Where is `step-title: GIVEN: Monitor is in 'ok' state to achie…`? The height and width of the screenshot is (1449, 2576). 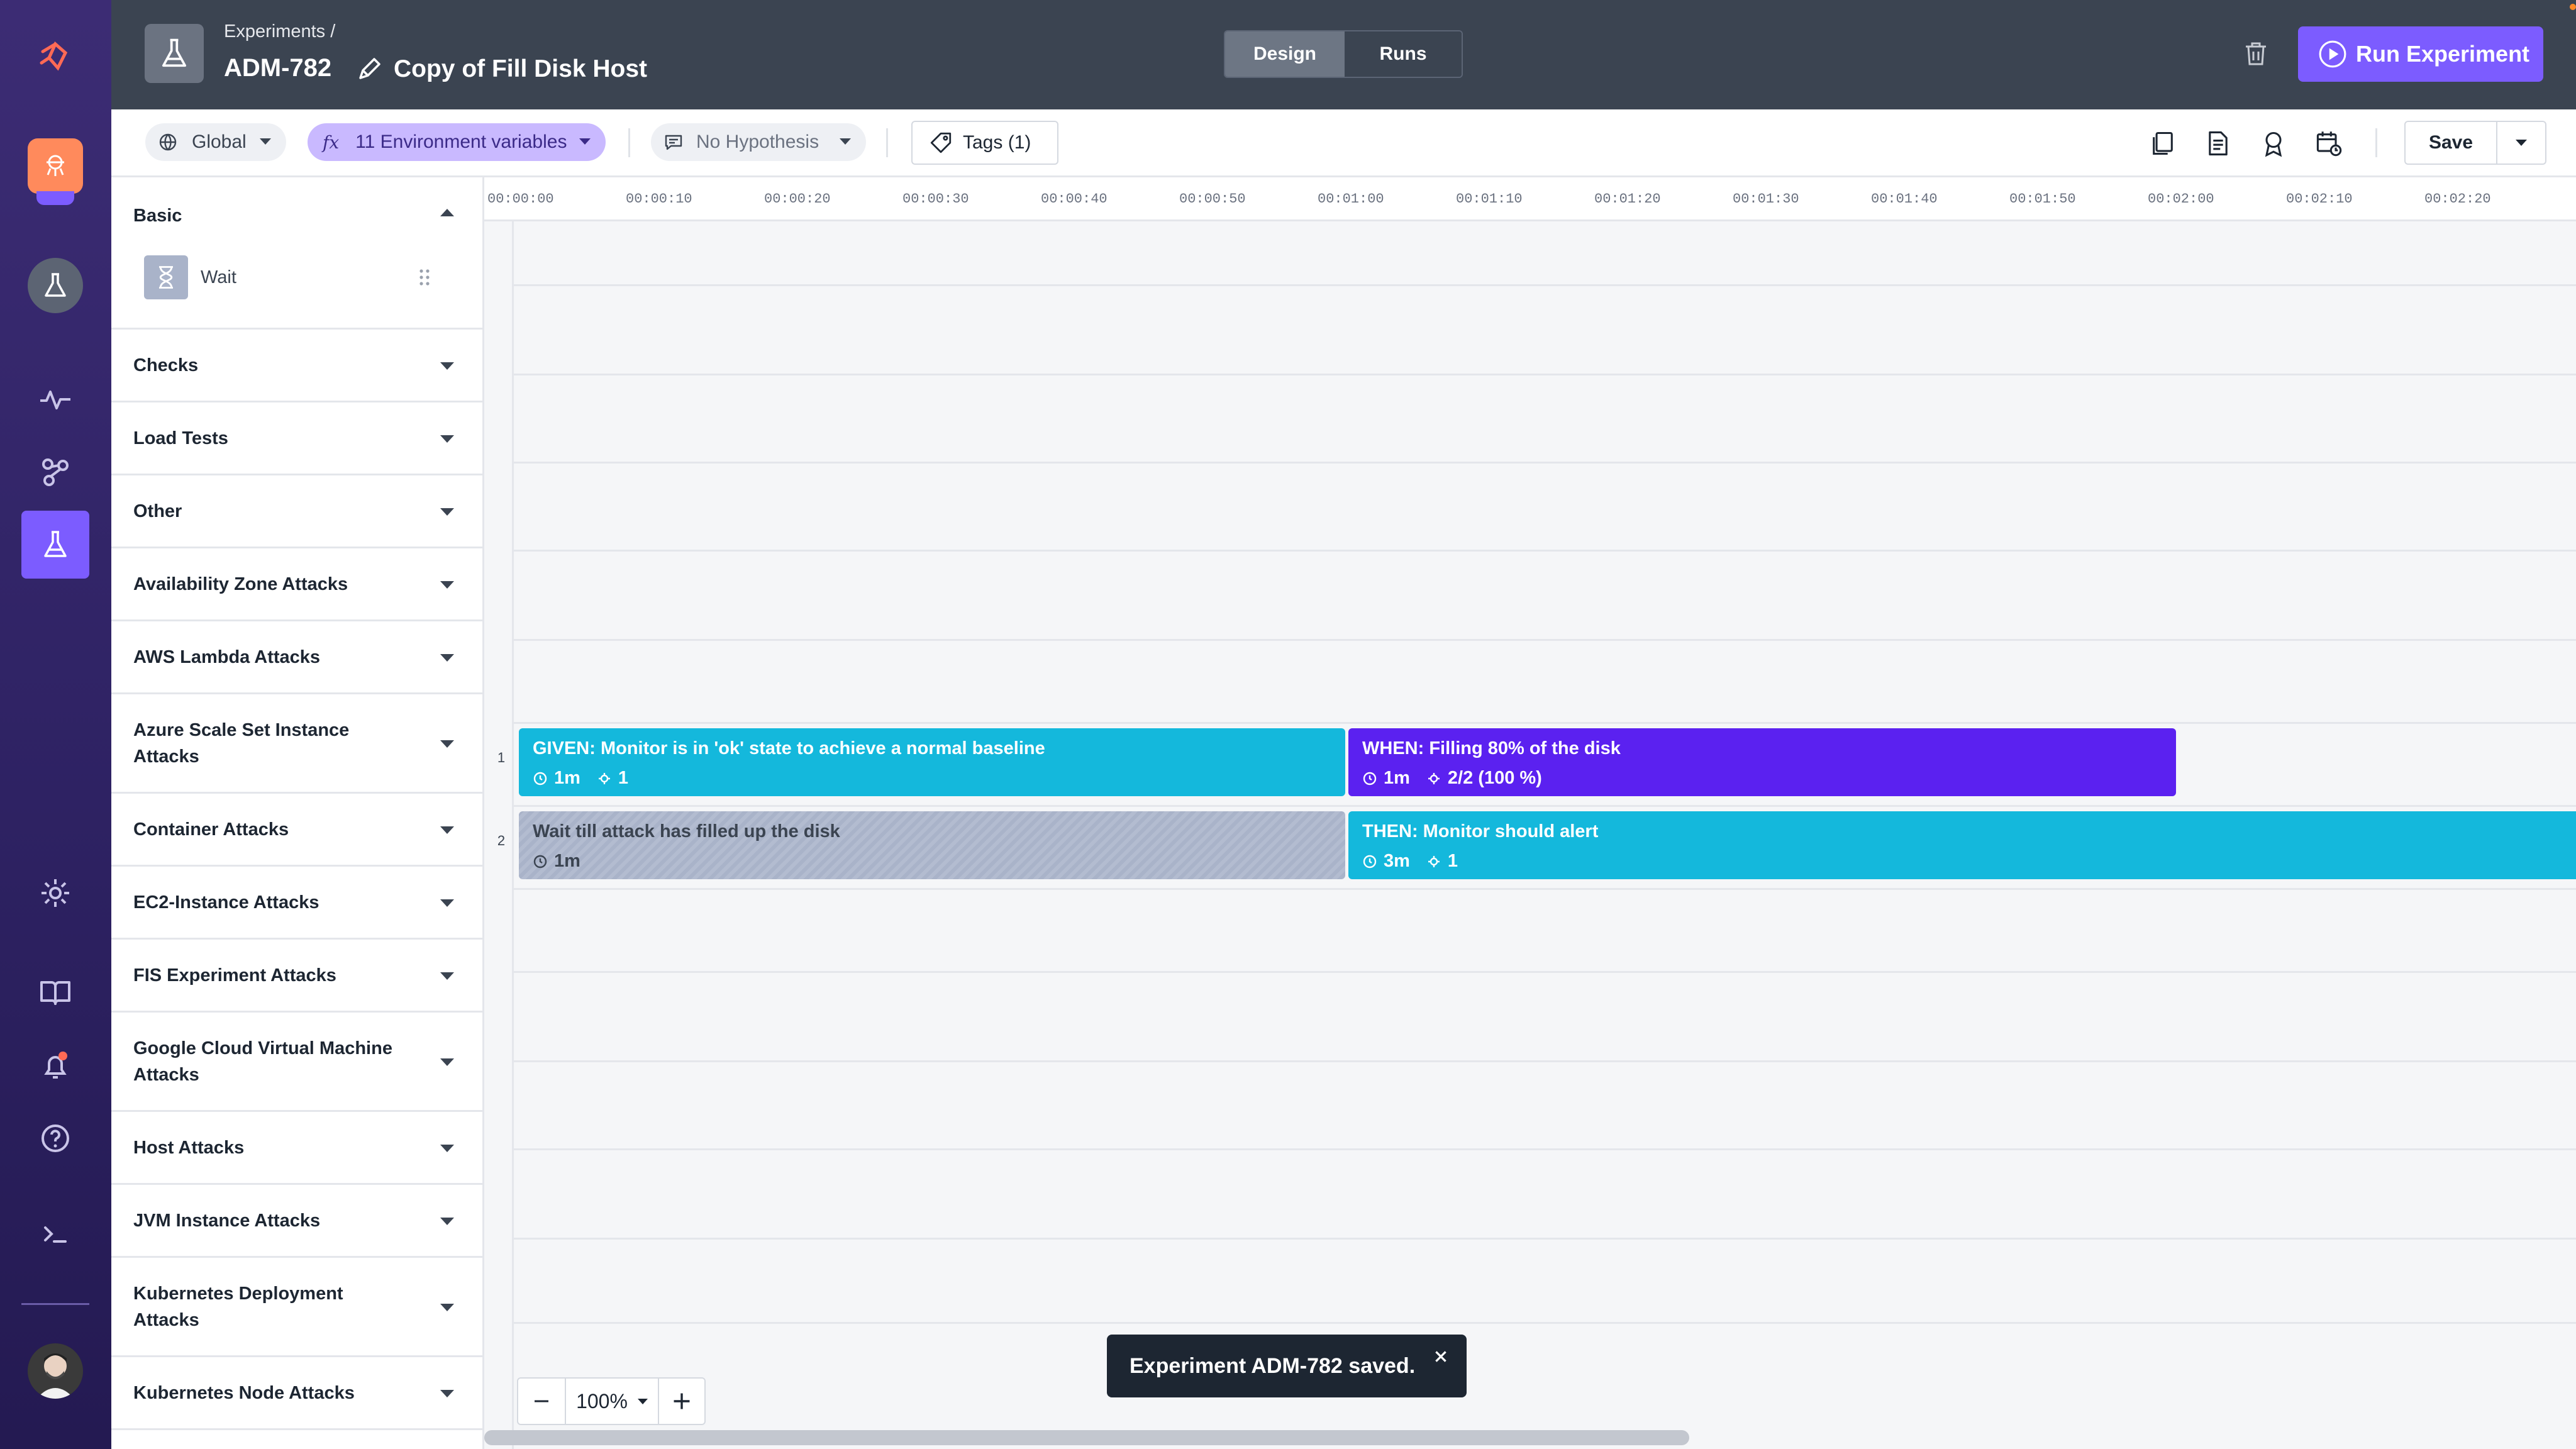
step-title: GIVEN: Monitor is in 'ok' state to achie… is located at coordinates (789, 748).